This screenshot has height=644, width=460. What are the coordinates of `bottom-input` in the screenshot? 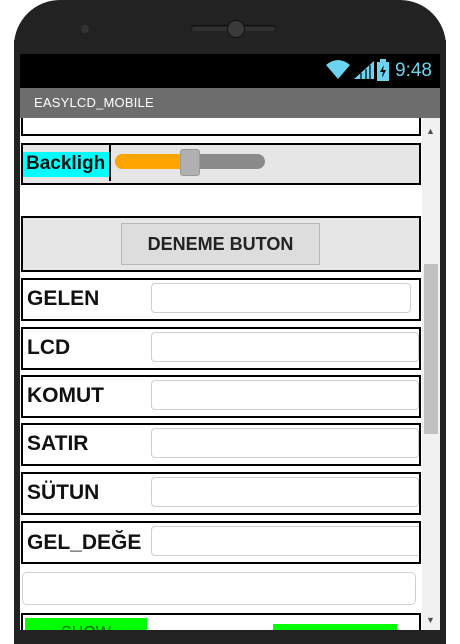 It's located at (219, 588).